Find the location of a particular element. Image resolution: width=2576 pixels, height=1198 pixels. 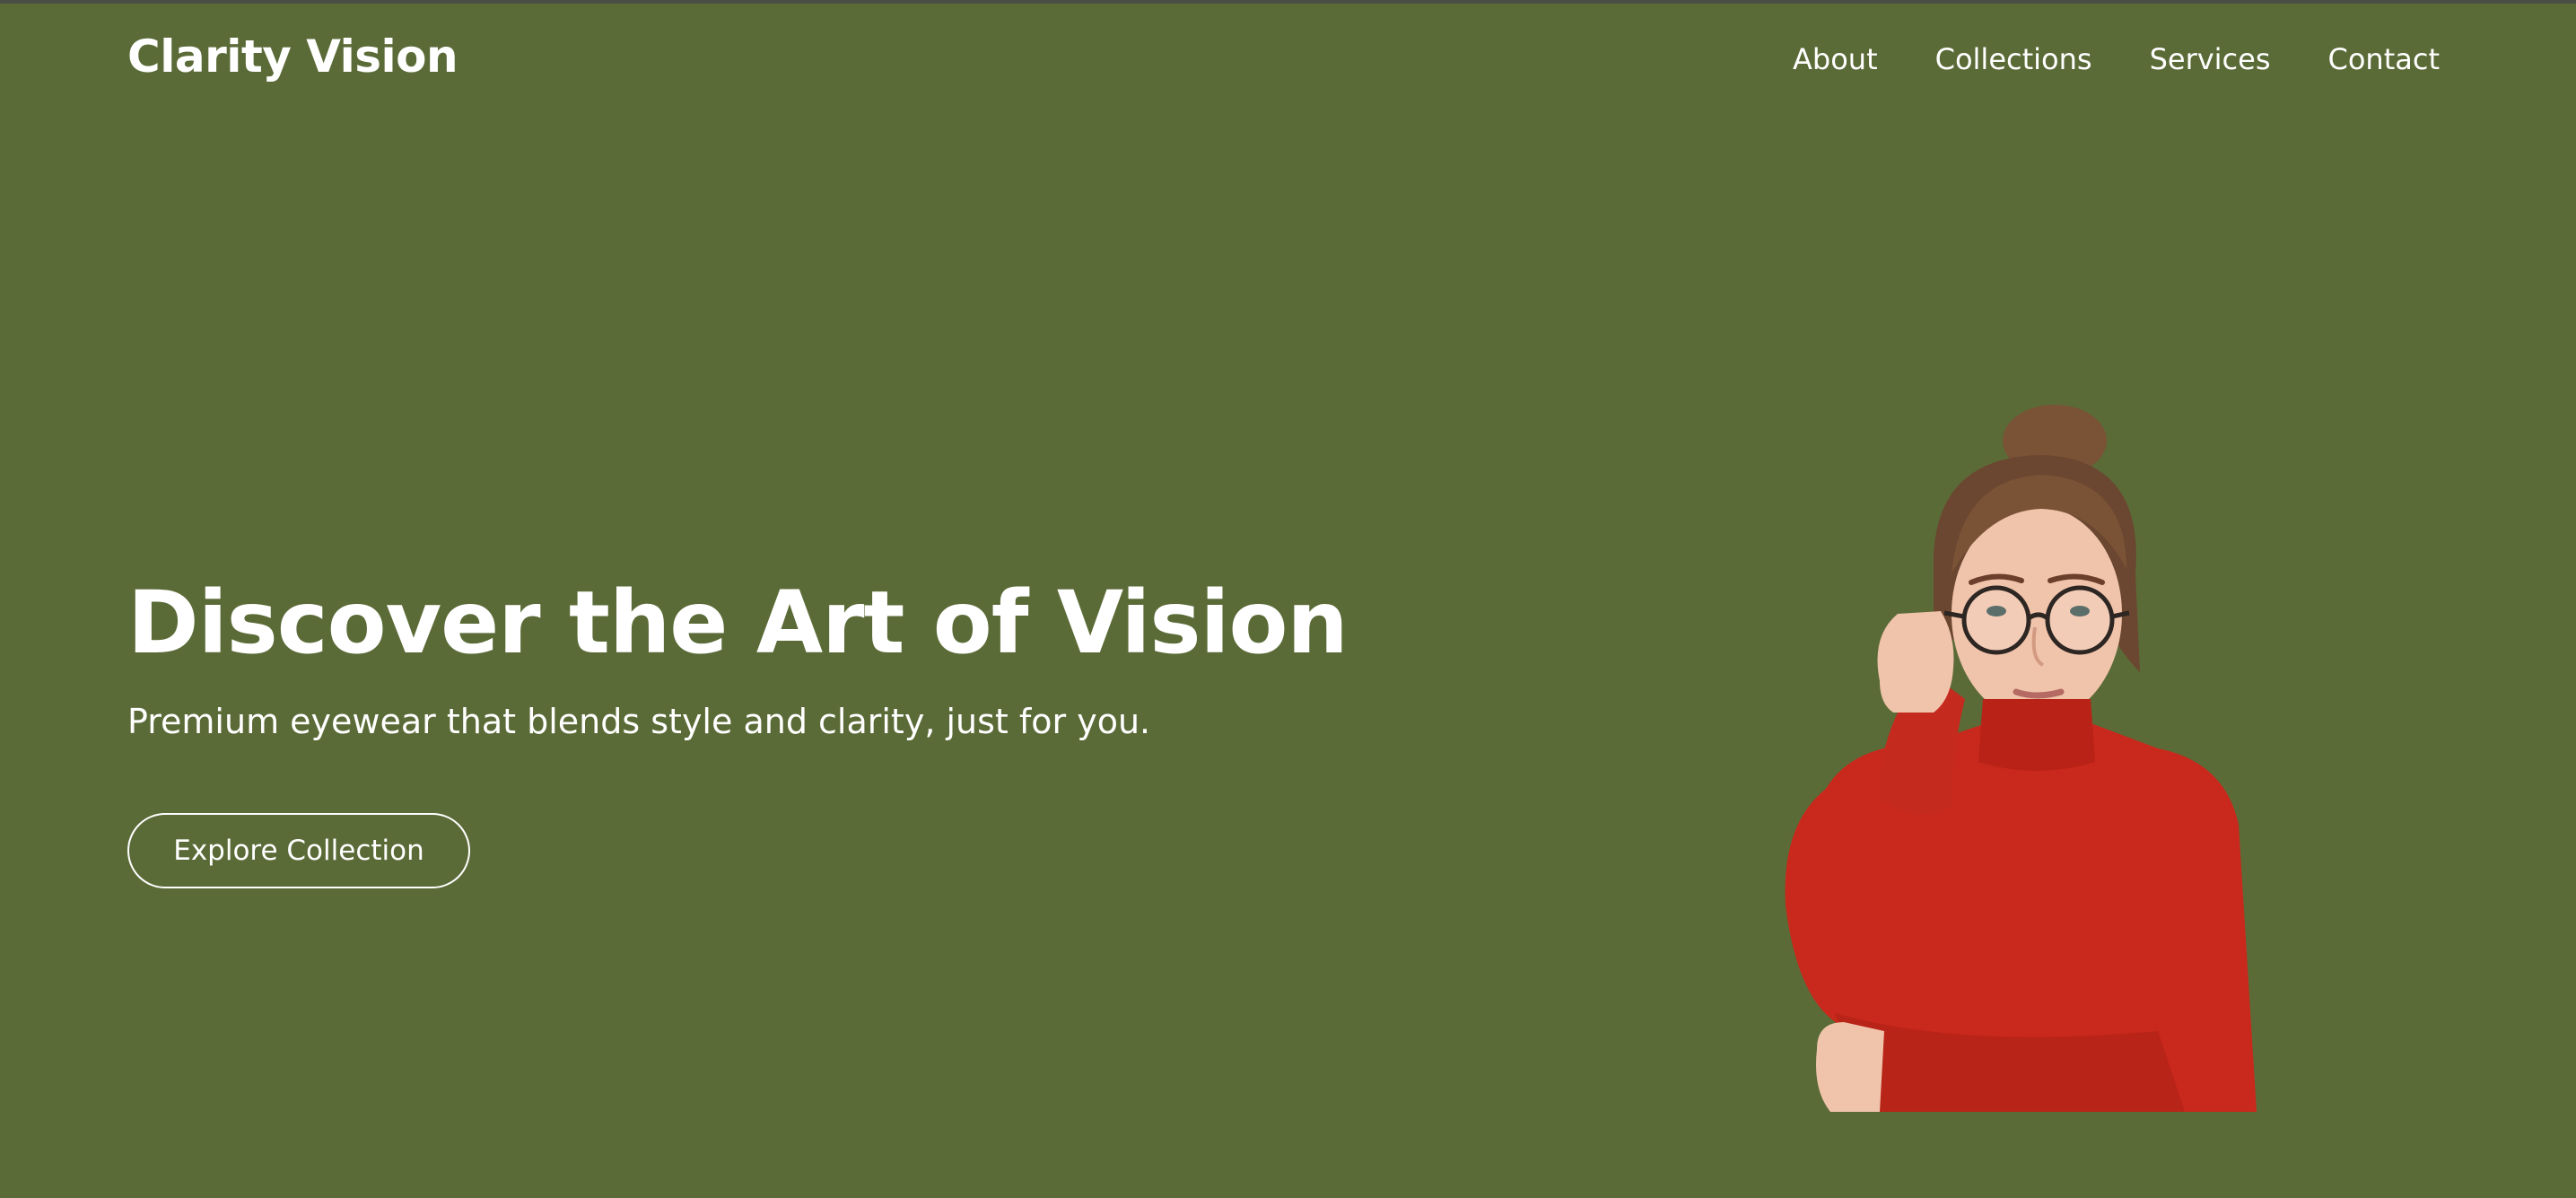

nav-link-about: About is located at coordinates (1835, 59).